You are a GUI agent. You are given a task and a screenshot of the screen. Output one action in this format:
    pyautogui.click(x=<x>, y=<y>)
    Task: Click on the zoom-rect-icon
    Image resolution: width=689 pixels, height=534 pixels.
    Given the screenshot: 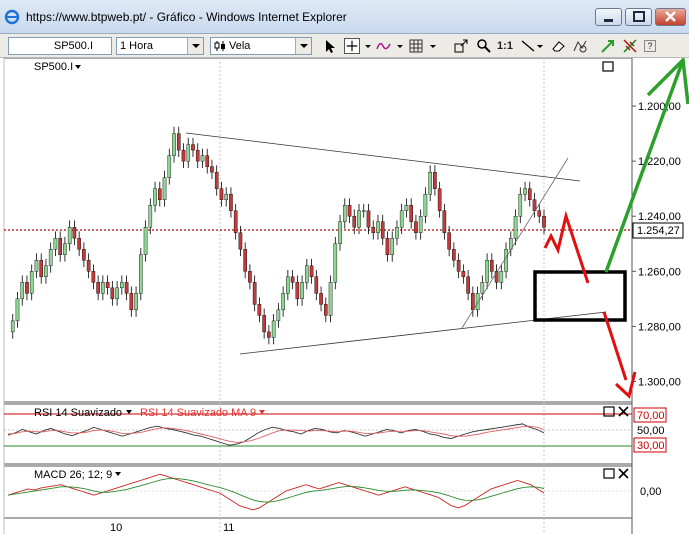 What is the action you would take?
    pyautogui.click(x=461, y=46)
    